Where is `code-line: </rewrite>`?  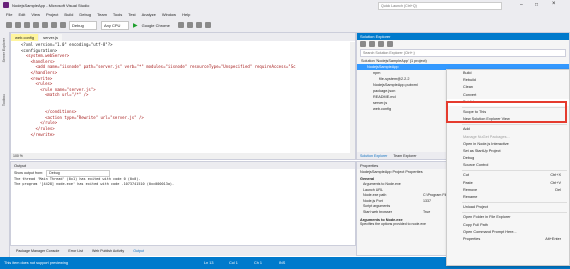 code-line: </rewrite> is located at coordinates (185, 135).